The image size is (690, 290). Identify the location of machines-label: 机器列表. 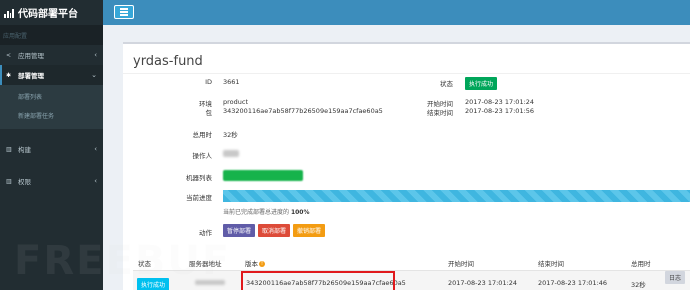
(199, 178).